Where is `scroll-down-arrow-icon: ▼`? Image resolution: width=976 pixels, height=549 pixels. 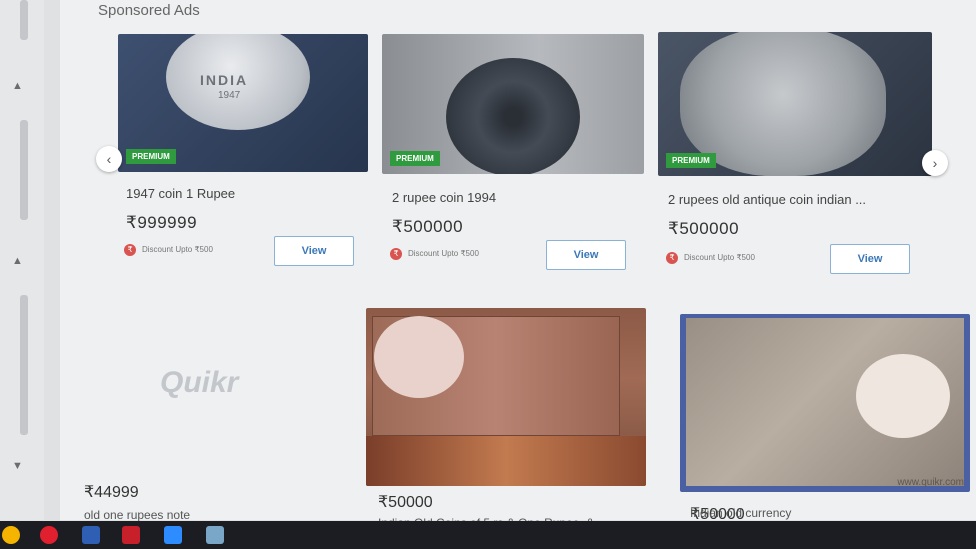 scroll-down-arrow-icon: ▼ is located at coordinates (17, 466).